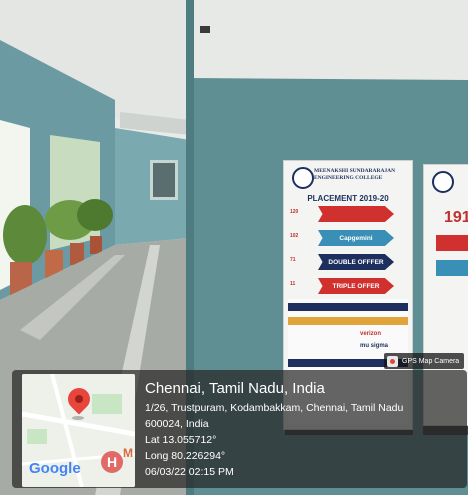 Image resolution: width=468 pixels, height=495 pixels. Describe the element at coordinates (356, 262) in the screenshot. I see `row-label: DOUBLE OFFFER` at that location.